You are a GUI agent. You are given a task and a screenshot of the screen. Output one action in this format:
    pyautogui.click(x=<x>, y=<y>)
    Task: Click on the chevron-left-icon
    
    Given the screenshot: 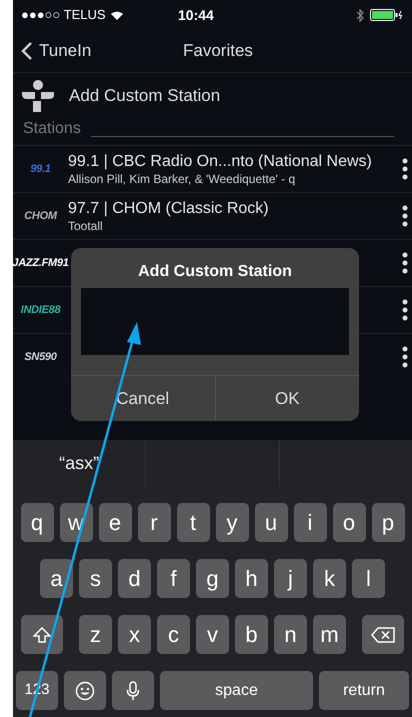 What is the action you would take?
    pyautogui.click(x=27, y=51)
    